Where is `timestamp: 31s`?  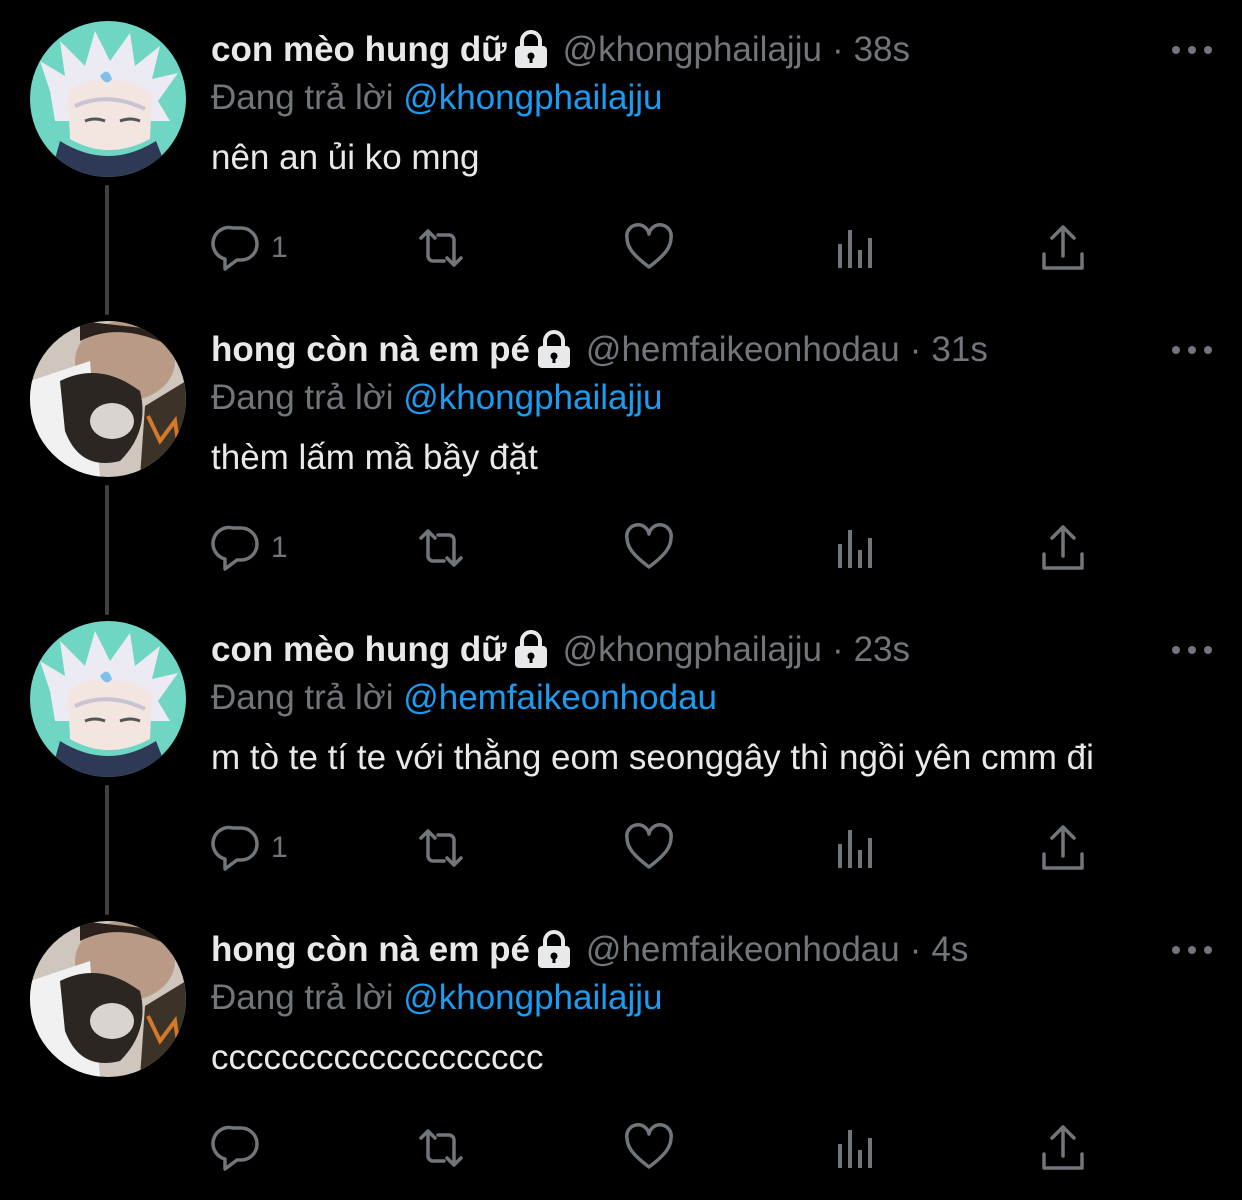
timestamp: 31s is located at coordinates (959, 350).